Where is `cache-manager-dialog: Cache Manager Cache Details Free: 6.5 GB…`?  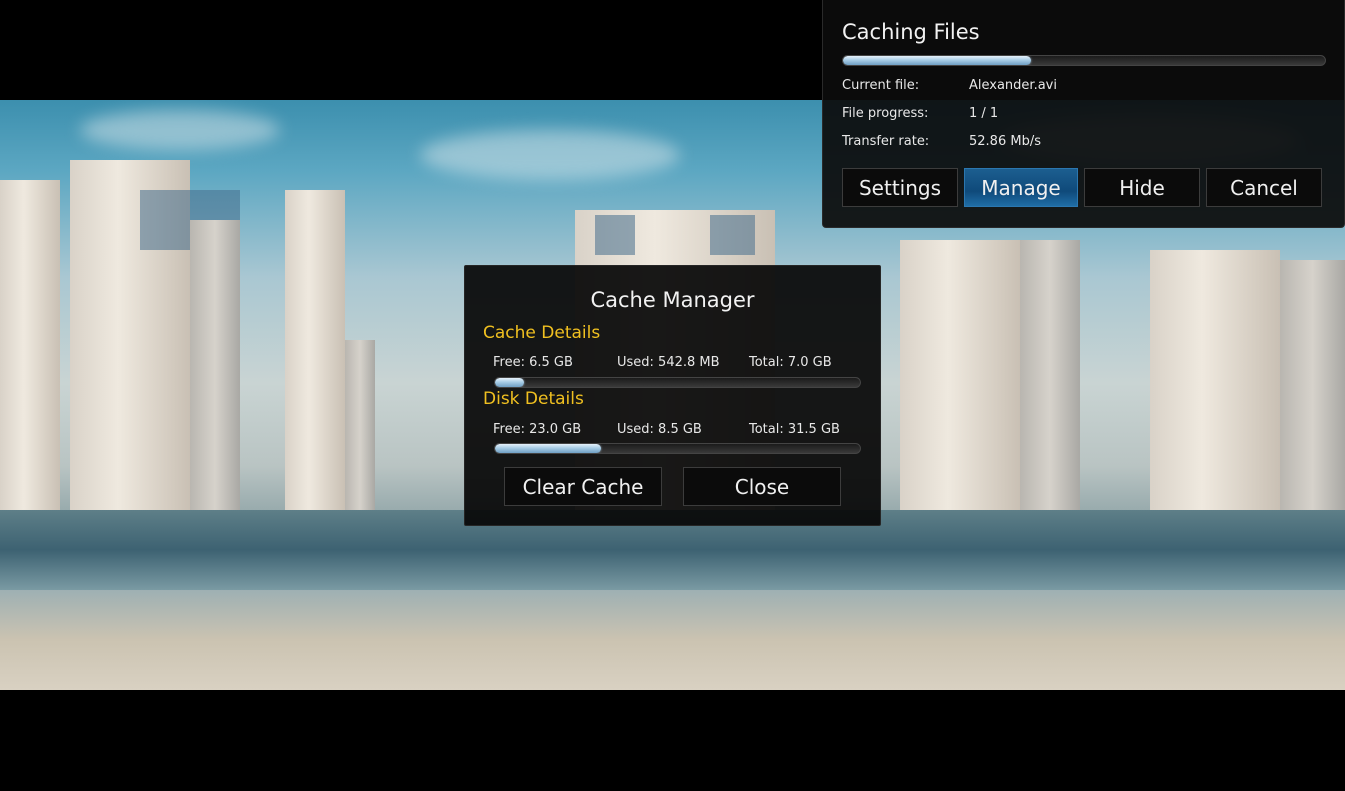
cache-manager-dialog: Cache Manager Cache Details Free: 6.5 GB… is located at coordinates (672, 395).